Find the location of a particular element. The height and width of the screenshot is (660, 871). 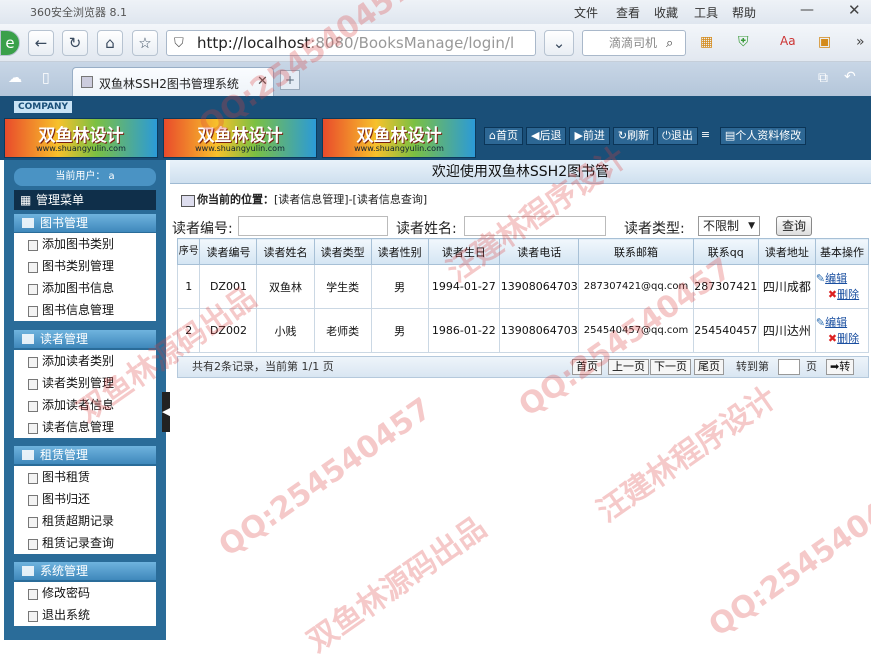

chevron-down-icon: ⌄ is located at coordinates (559, 43).